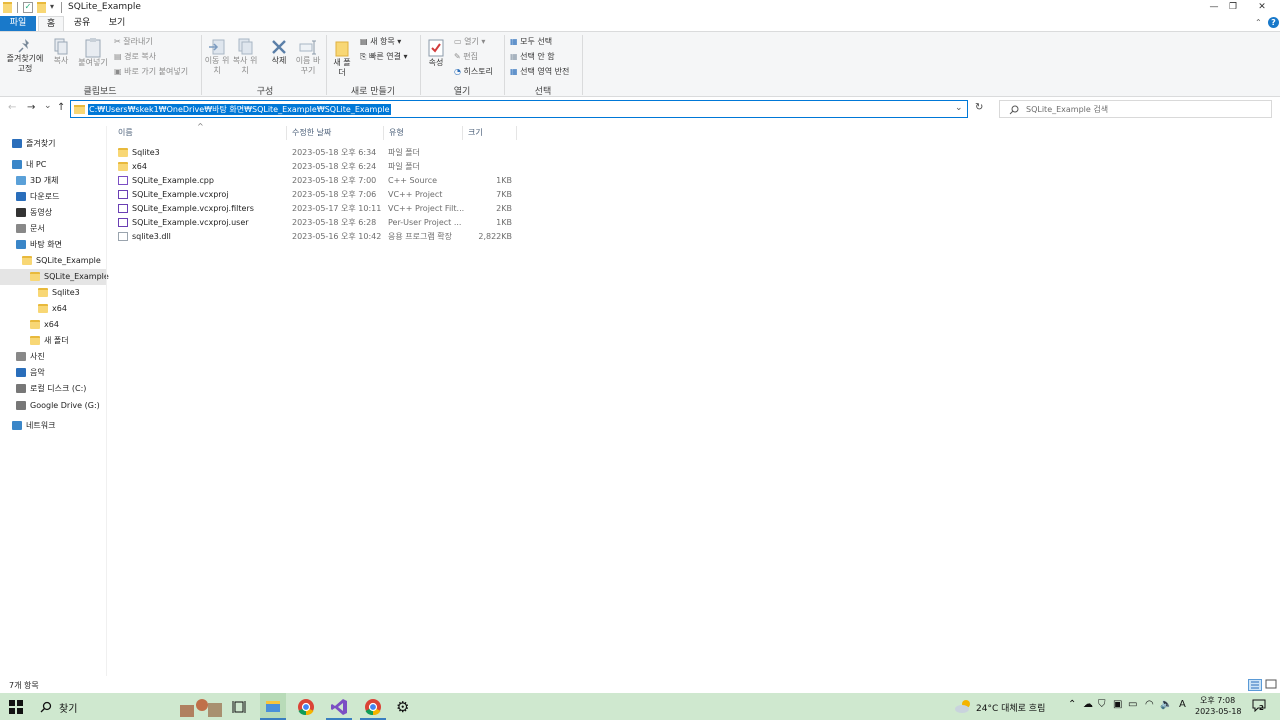 Image resolution: width=1280 pixels, height=720 pixels. I want to click on file-type: 응용 프로그램 확장, so click(420, 236).